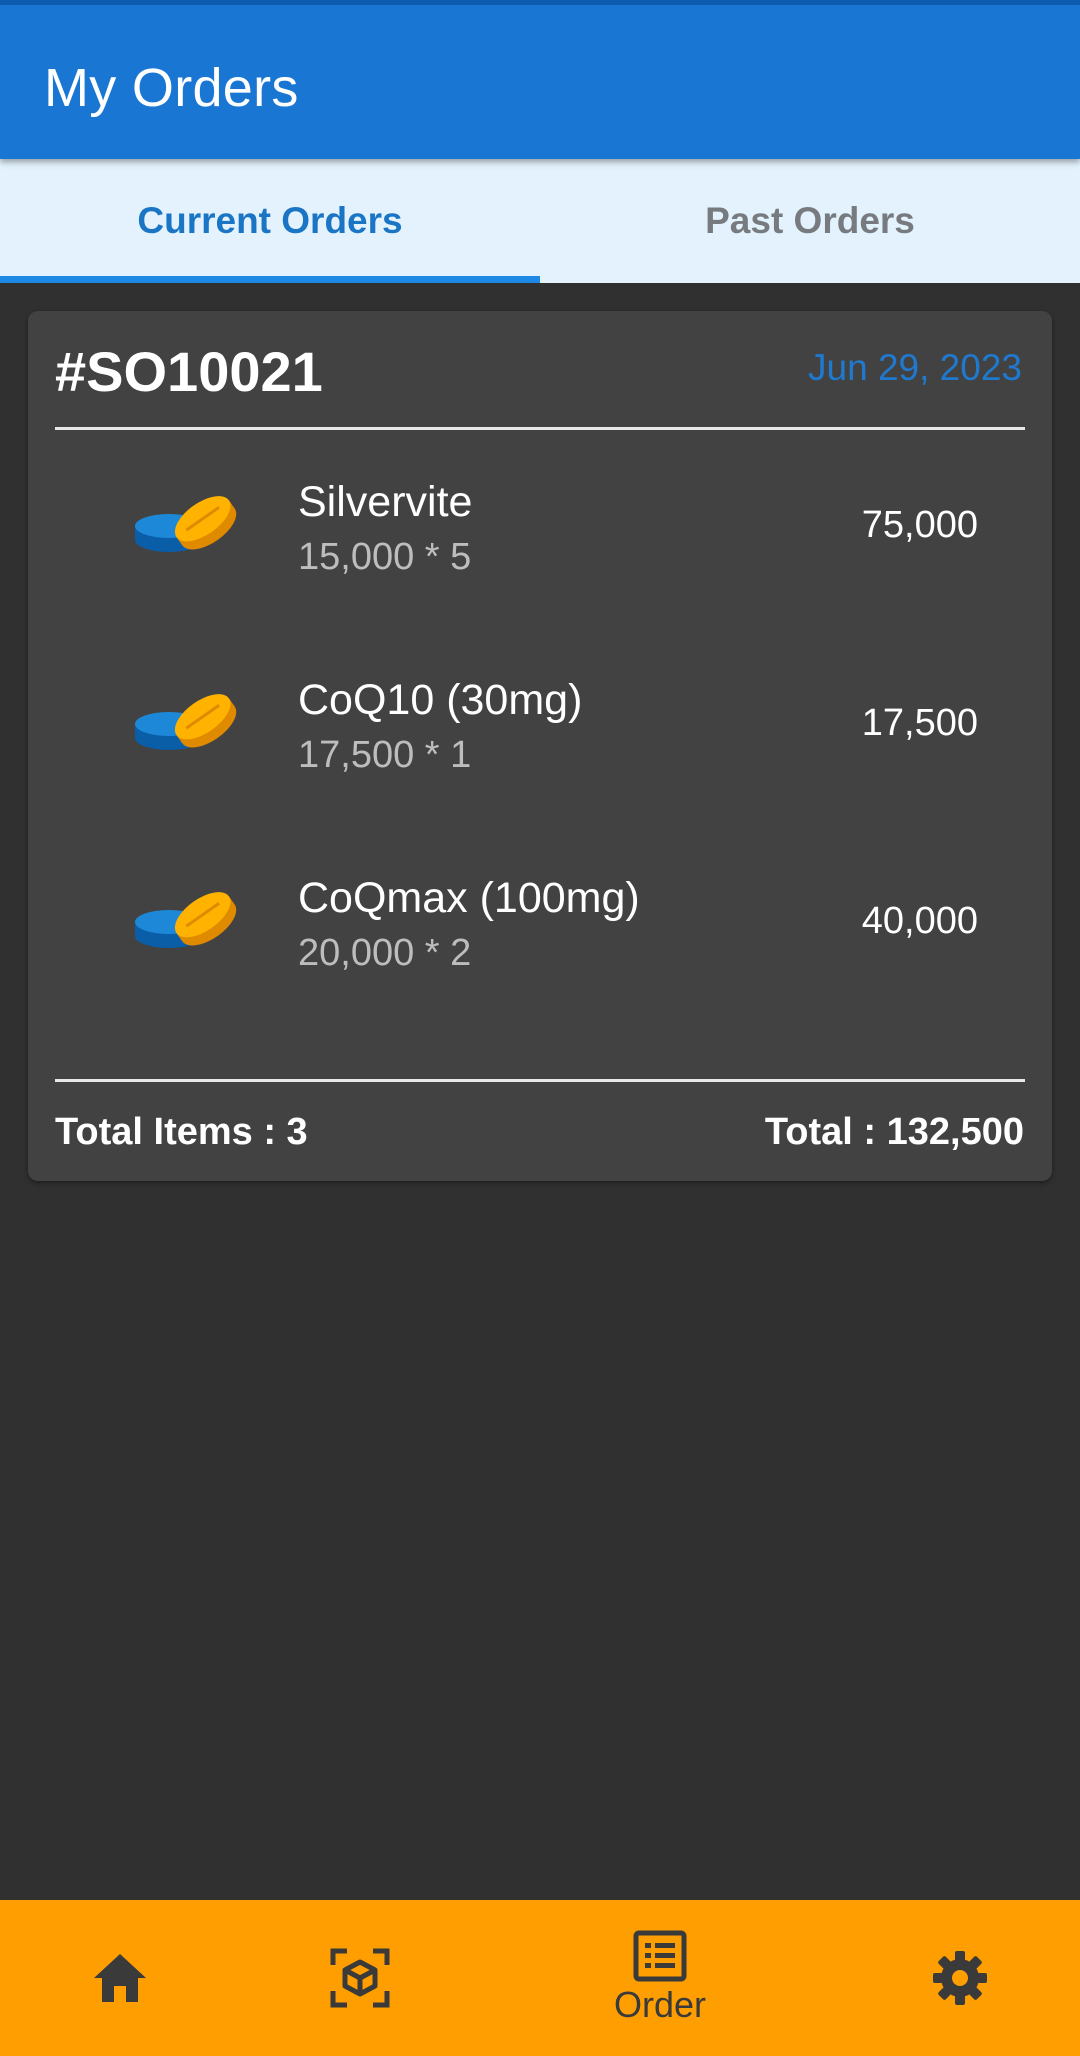  What do you see at coordinates (660, 2004) in the screenshot?
I see `nav-order-label: Order` at bounding box center [660, 2004].